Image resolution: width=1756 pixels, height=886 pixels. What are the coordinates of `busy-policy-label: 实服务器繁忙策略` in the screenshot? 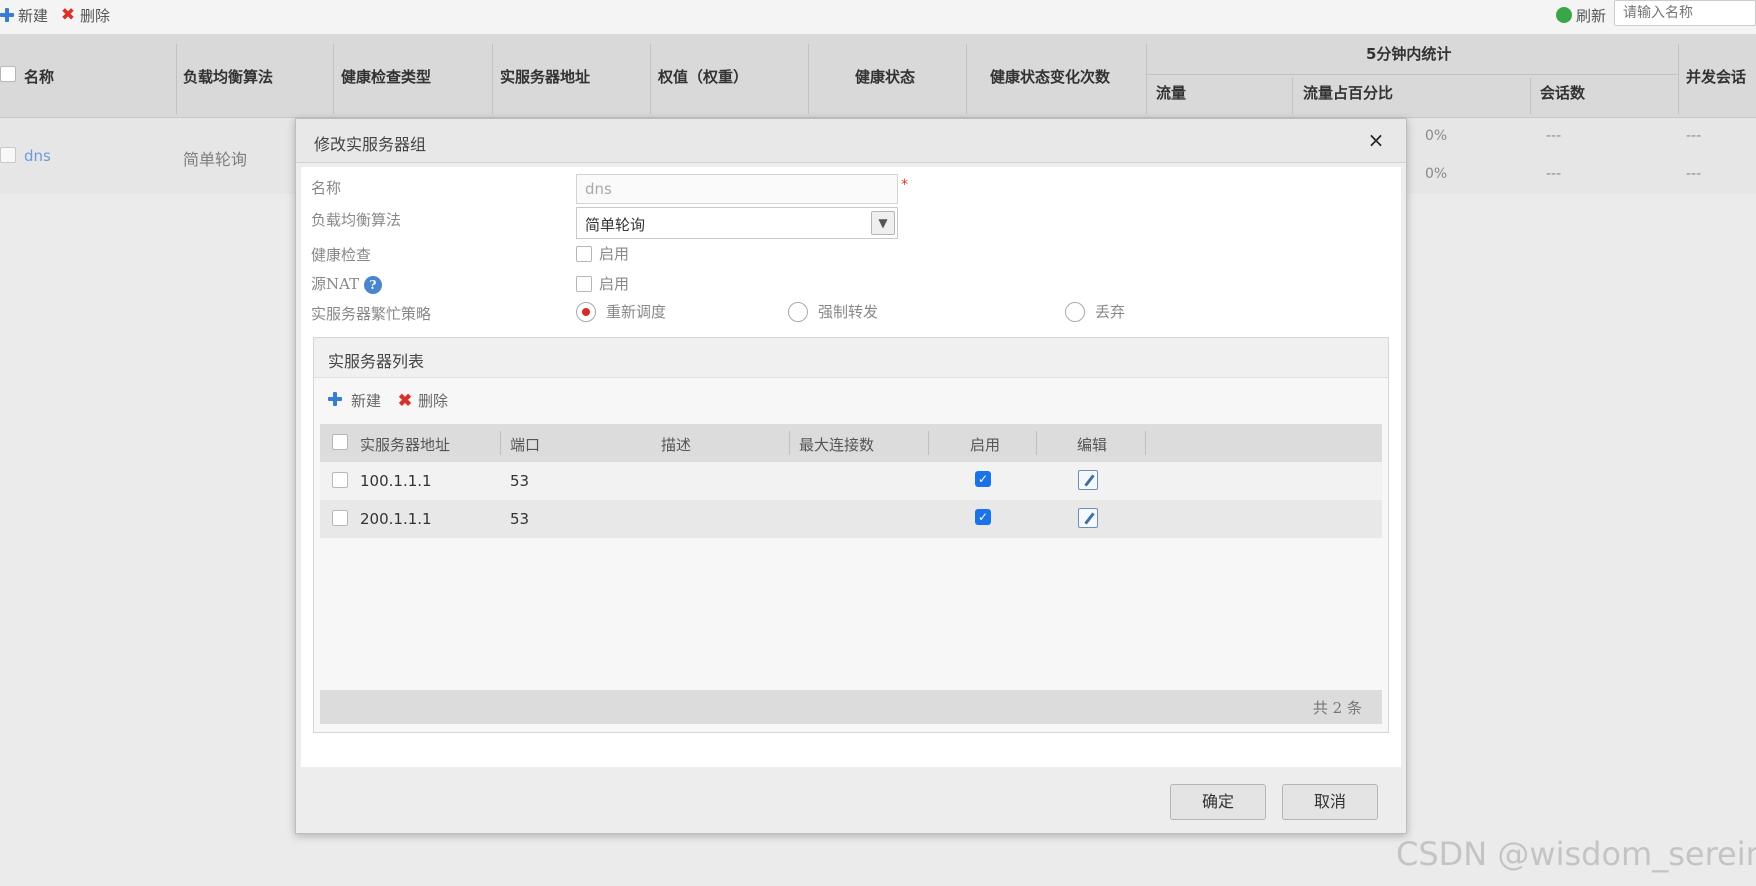 It's located at (371, 314).